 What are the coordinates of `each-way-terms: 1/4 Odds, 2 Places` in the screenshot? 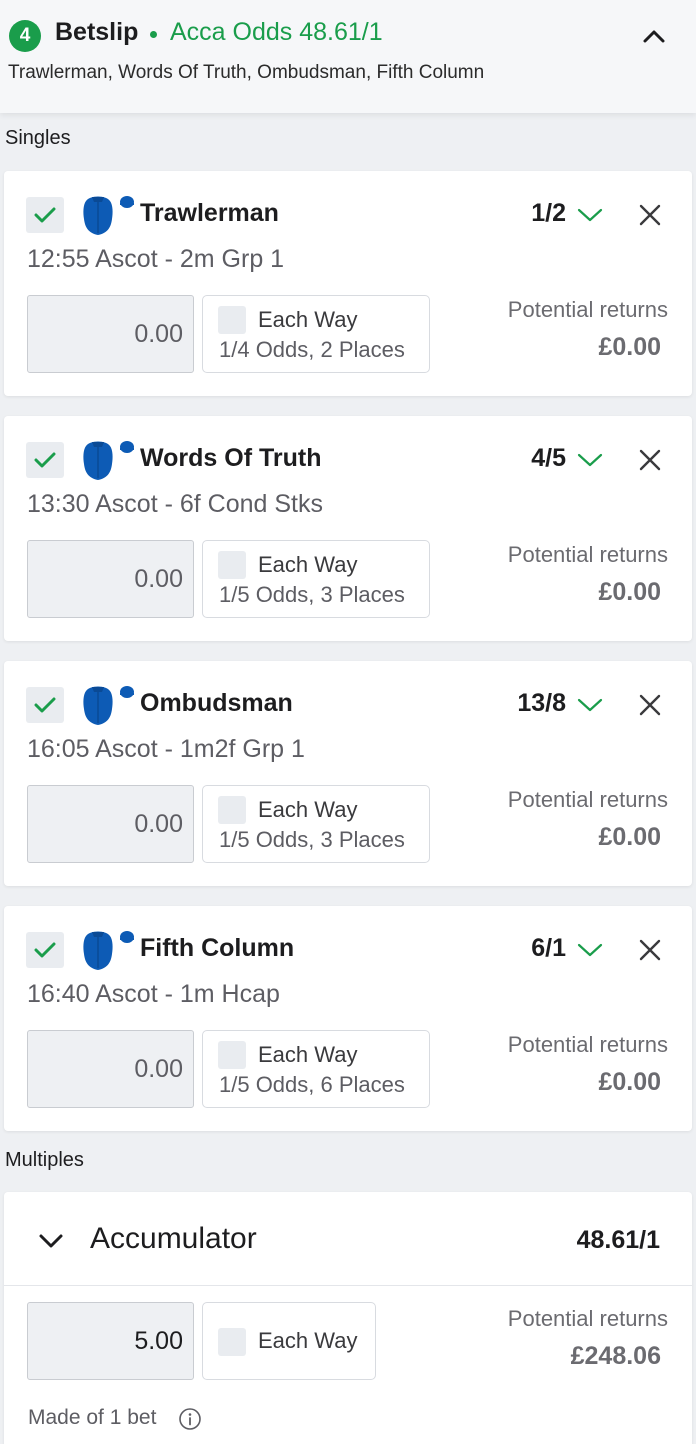 It's located at (312, 349).